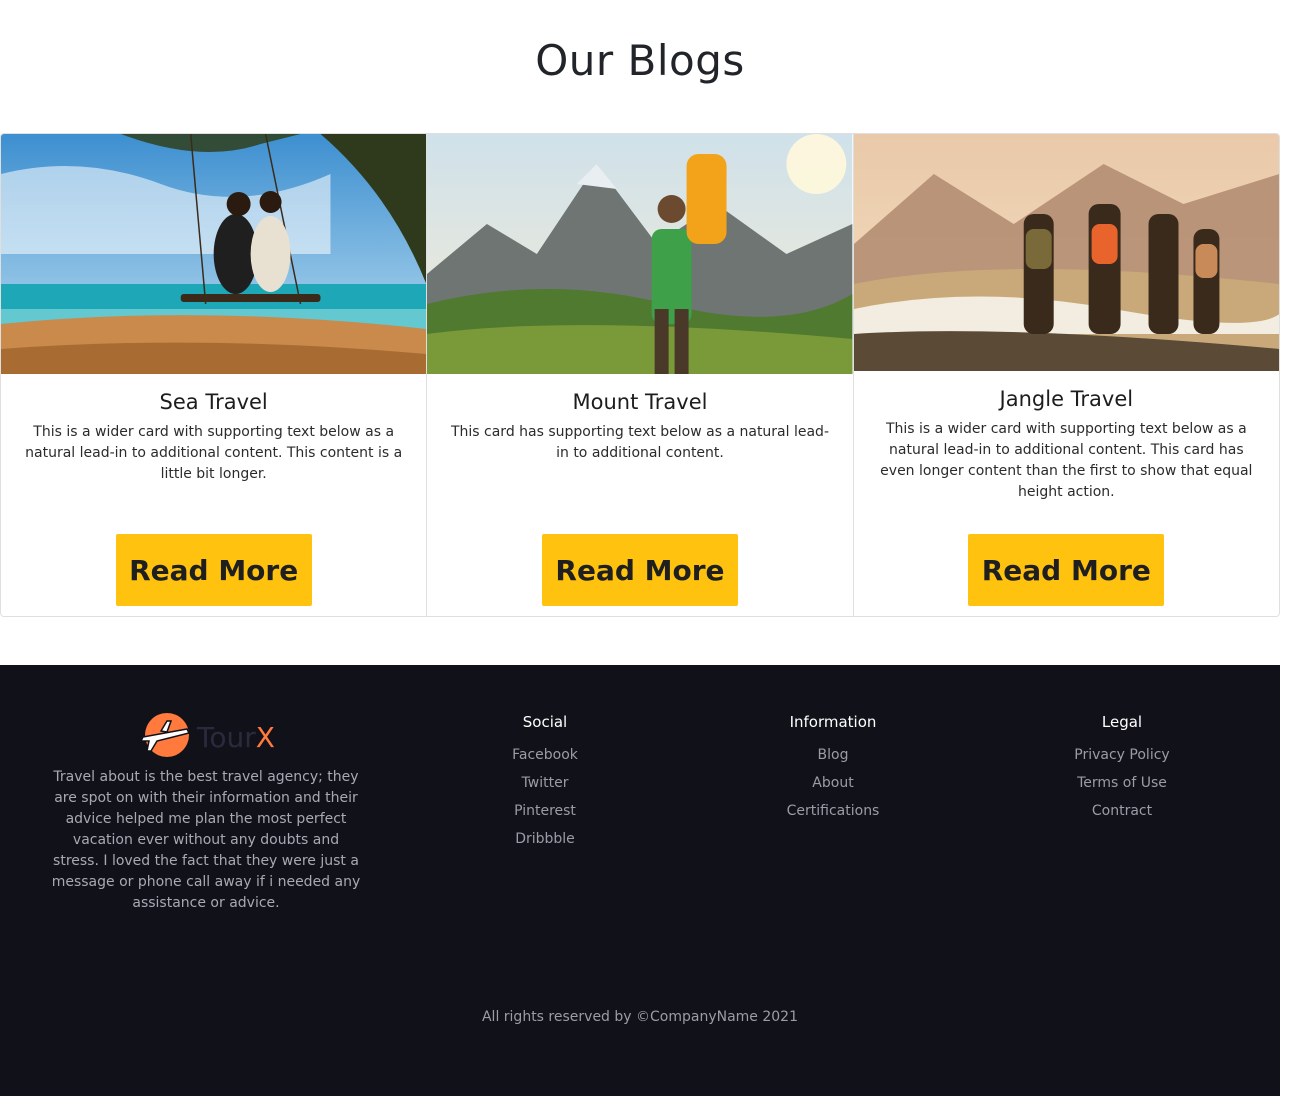 The width and height of the screenshot is (1292, 1096). What do you see at coordinates (265, 737) in the screenshot?
I see `logo-name-x: X` at bounding box center [265, 737].